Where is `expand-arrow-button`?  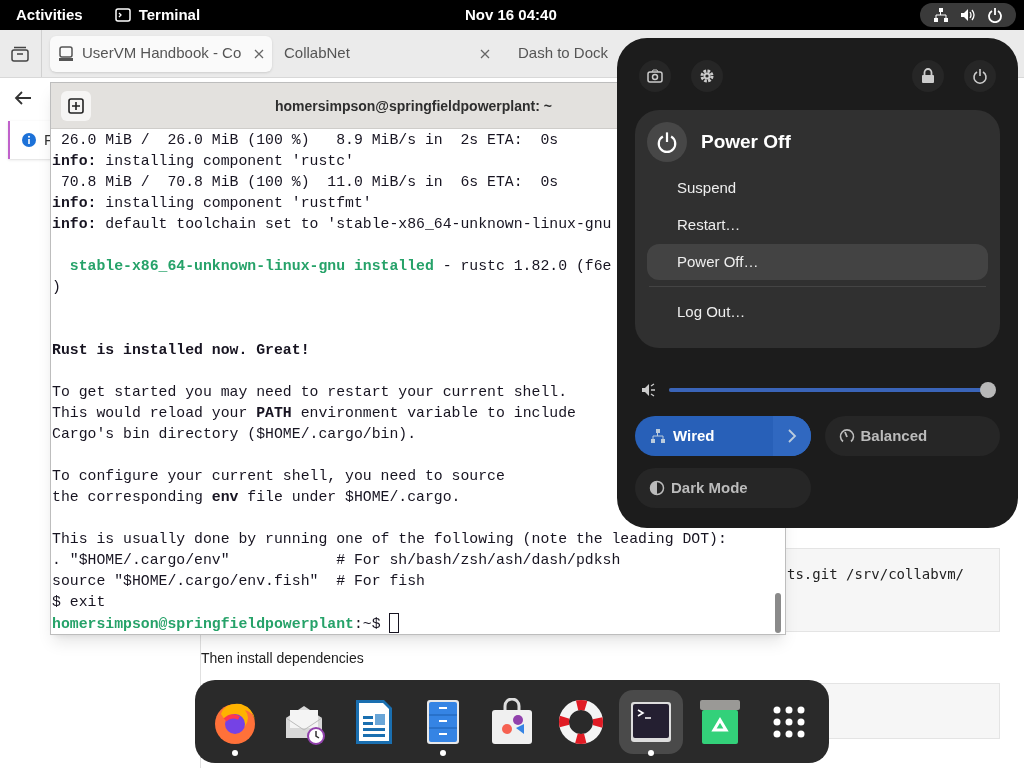 expand-arrow-button is located at coordinates (791, 436).